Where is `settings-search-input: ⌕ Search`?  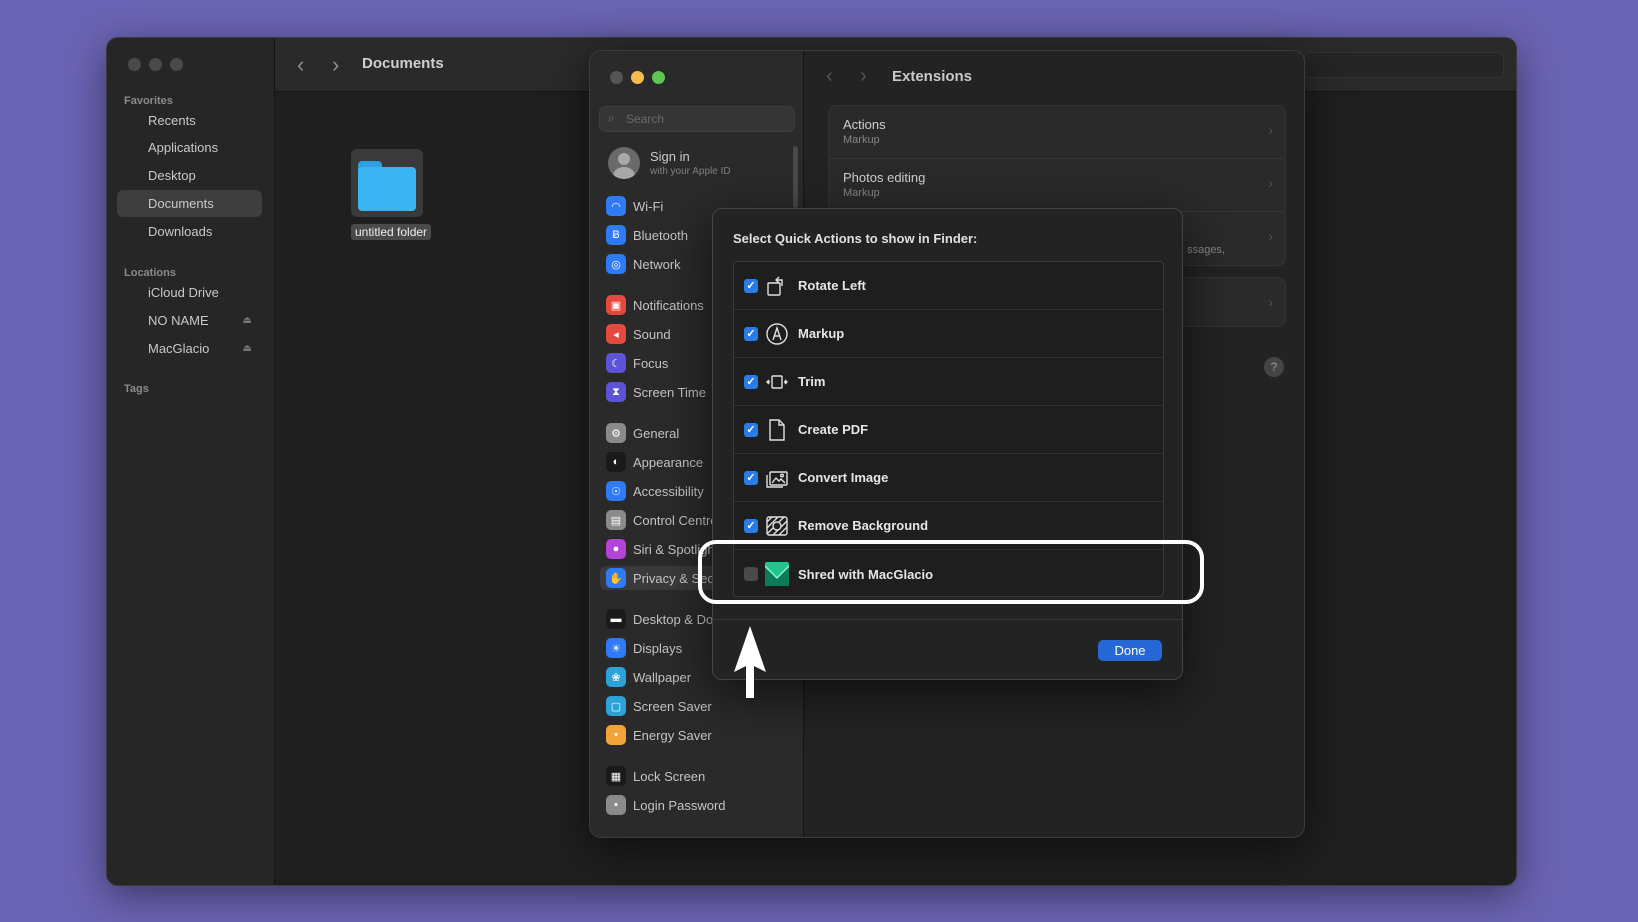
settings-search-input: ⌕ Search is located at coordinates (697, 119).